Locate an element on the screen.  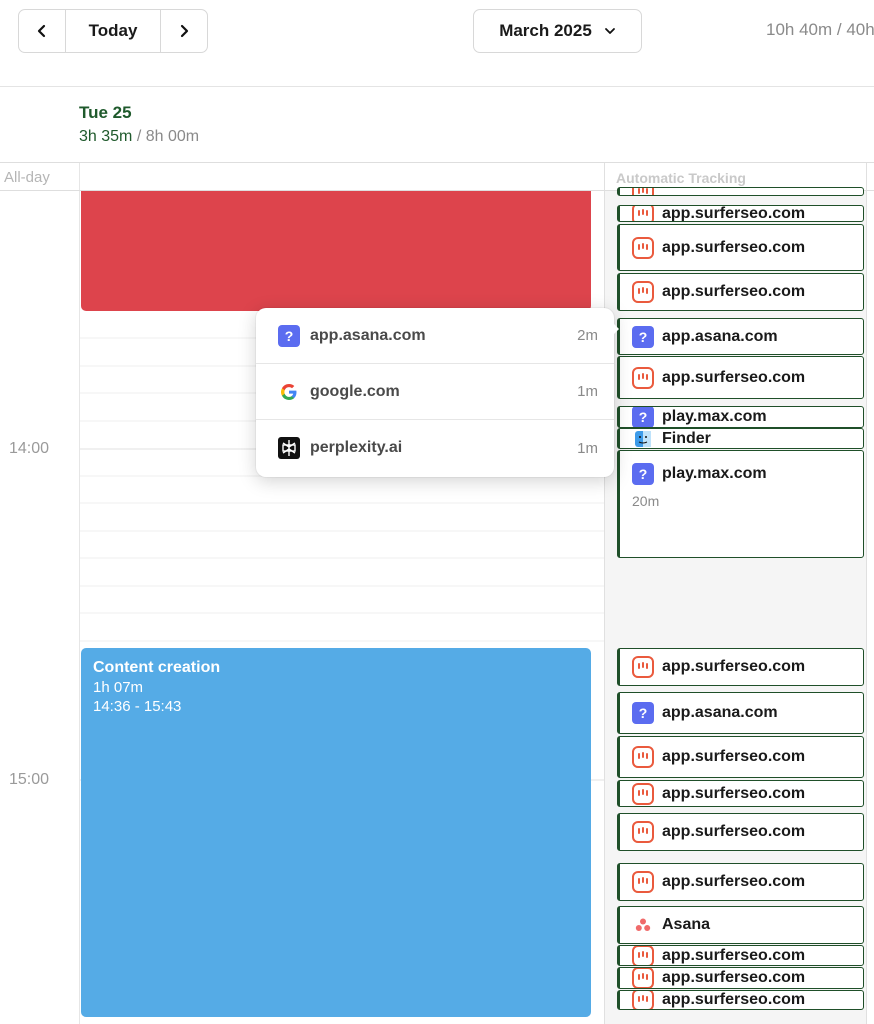
event-title: Content creation is located at coordinates (157, 667).